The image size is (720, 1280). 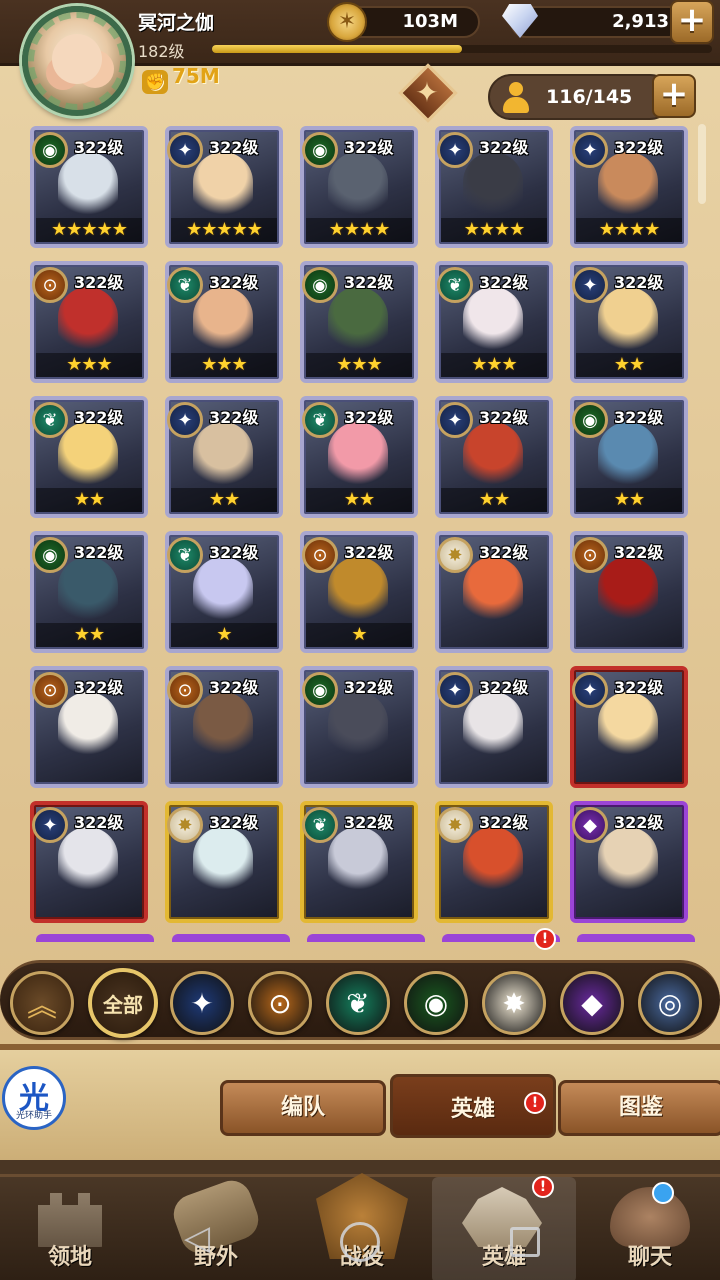 I want to click on celes-faction-icon: ✸, so click(x=514, y=1003).